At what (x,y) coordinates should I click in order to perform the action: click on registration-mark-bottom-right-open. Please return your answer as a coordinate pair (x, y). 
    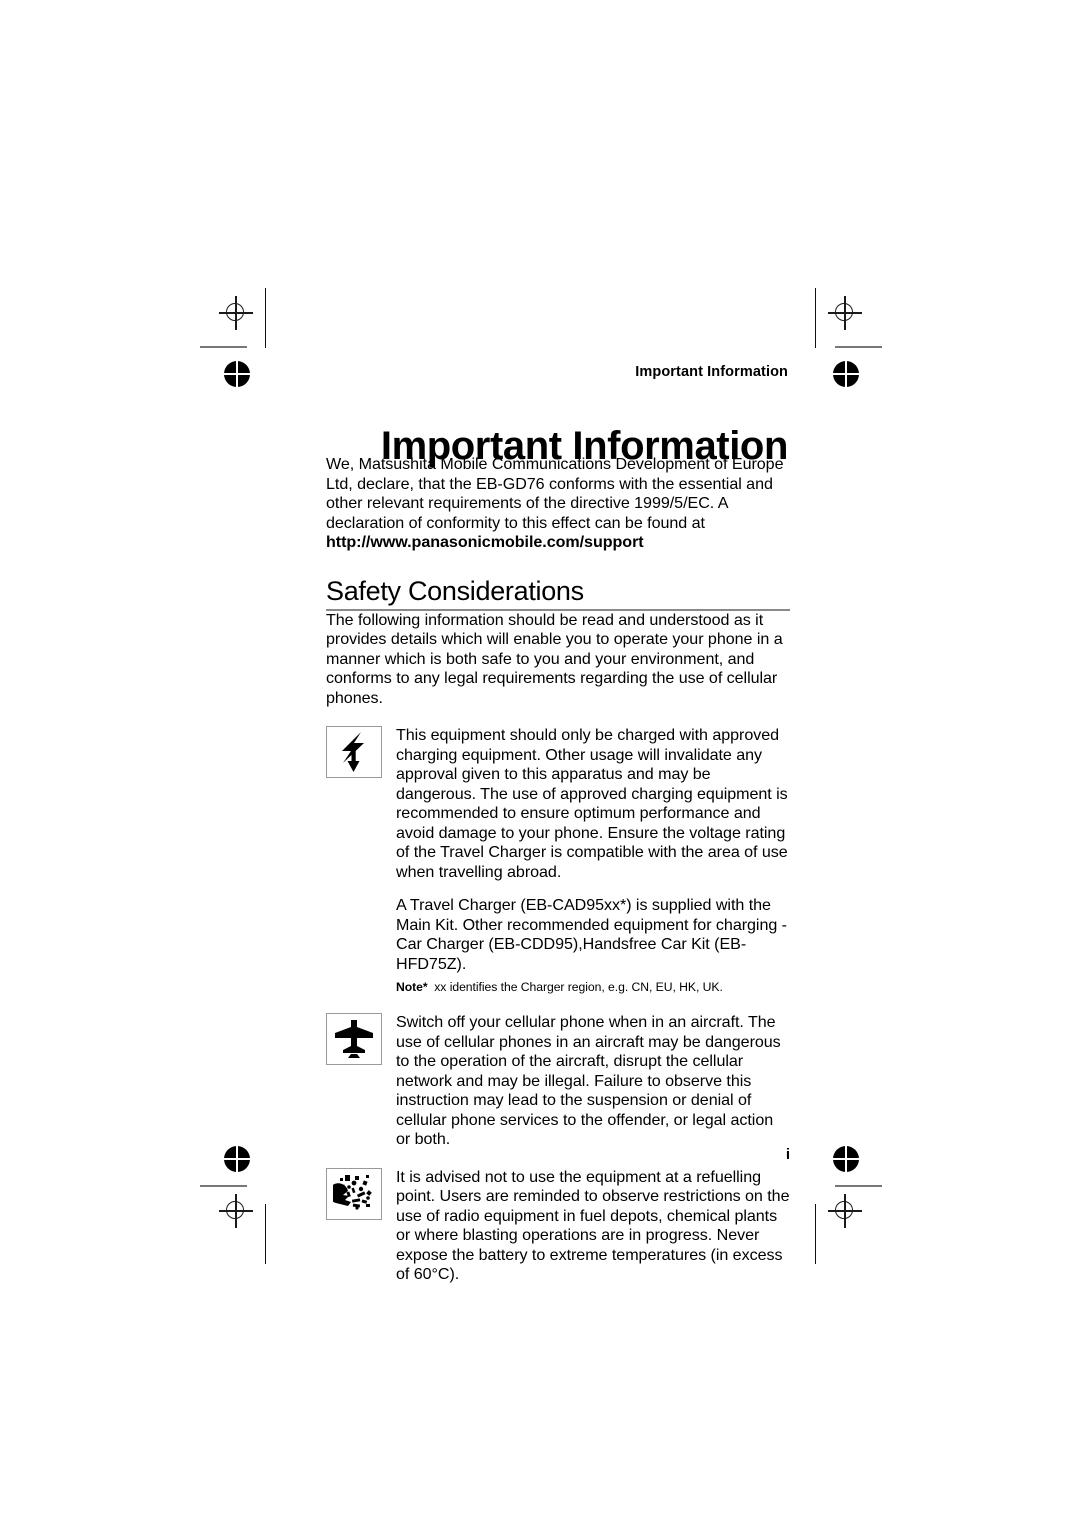
    Looking at the image, I should click on (845, 1211).